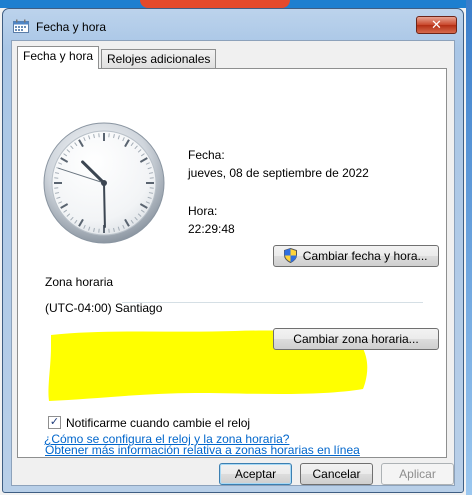 The image size is (472, 495). What do you see at coordinates (58, 57) in the screenshot?
I see `tab-fecha-y-hora: Fecha y hora` at bounding box center [58, 57].